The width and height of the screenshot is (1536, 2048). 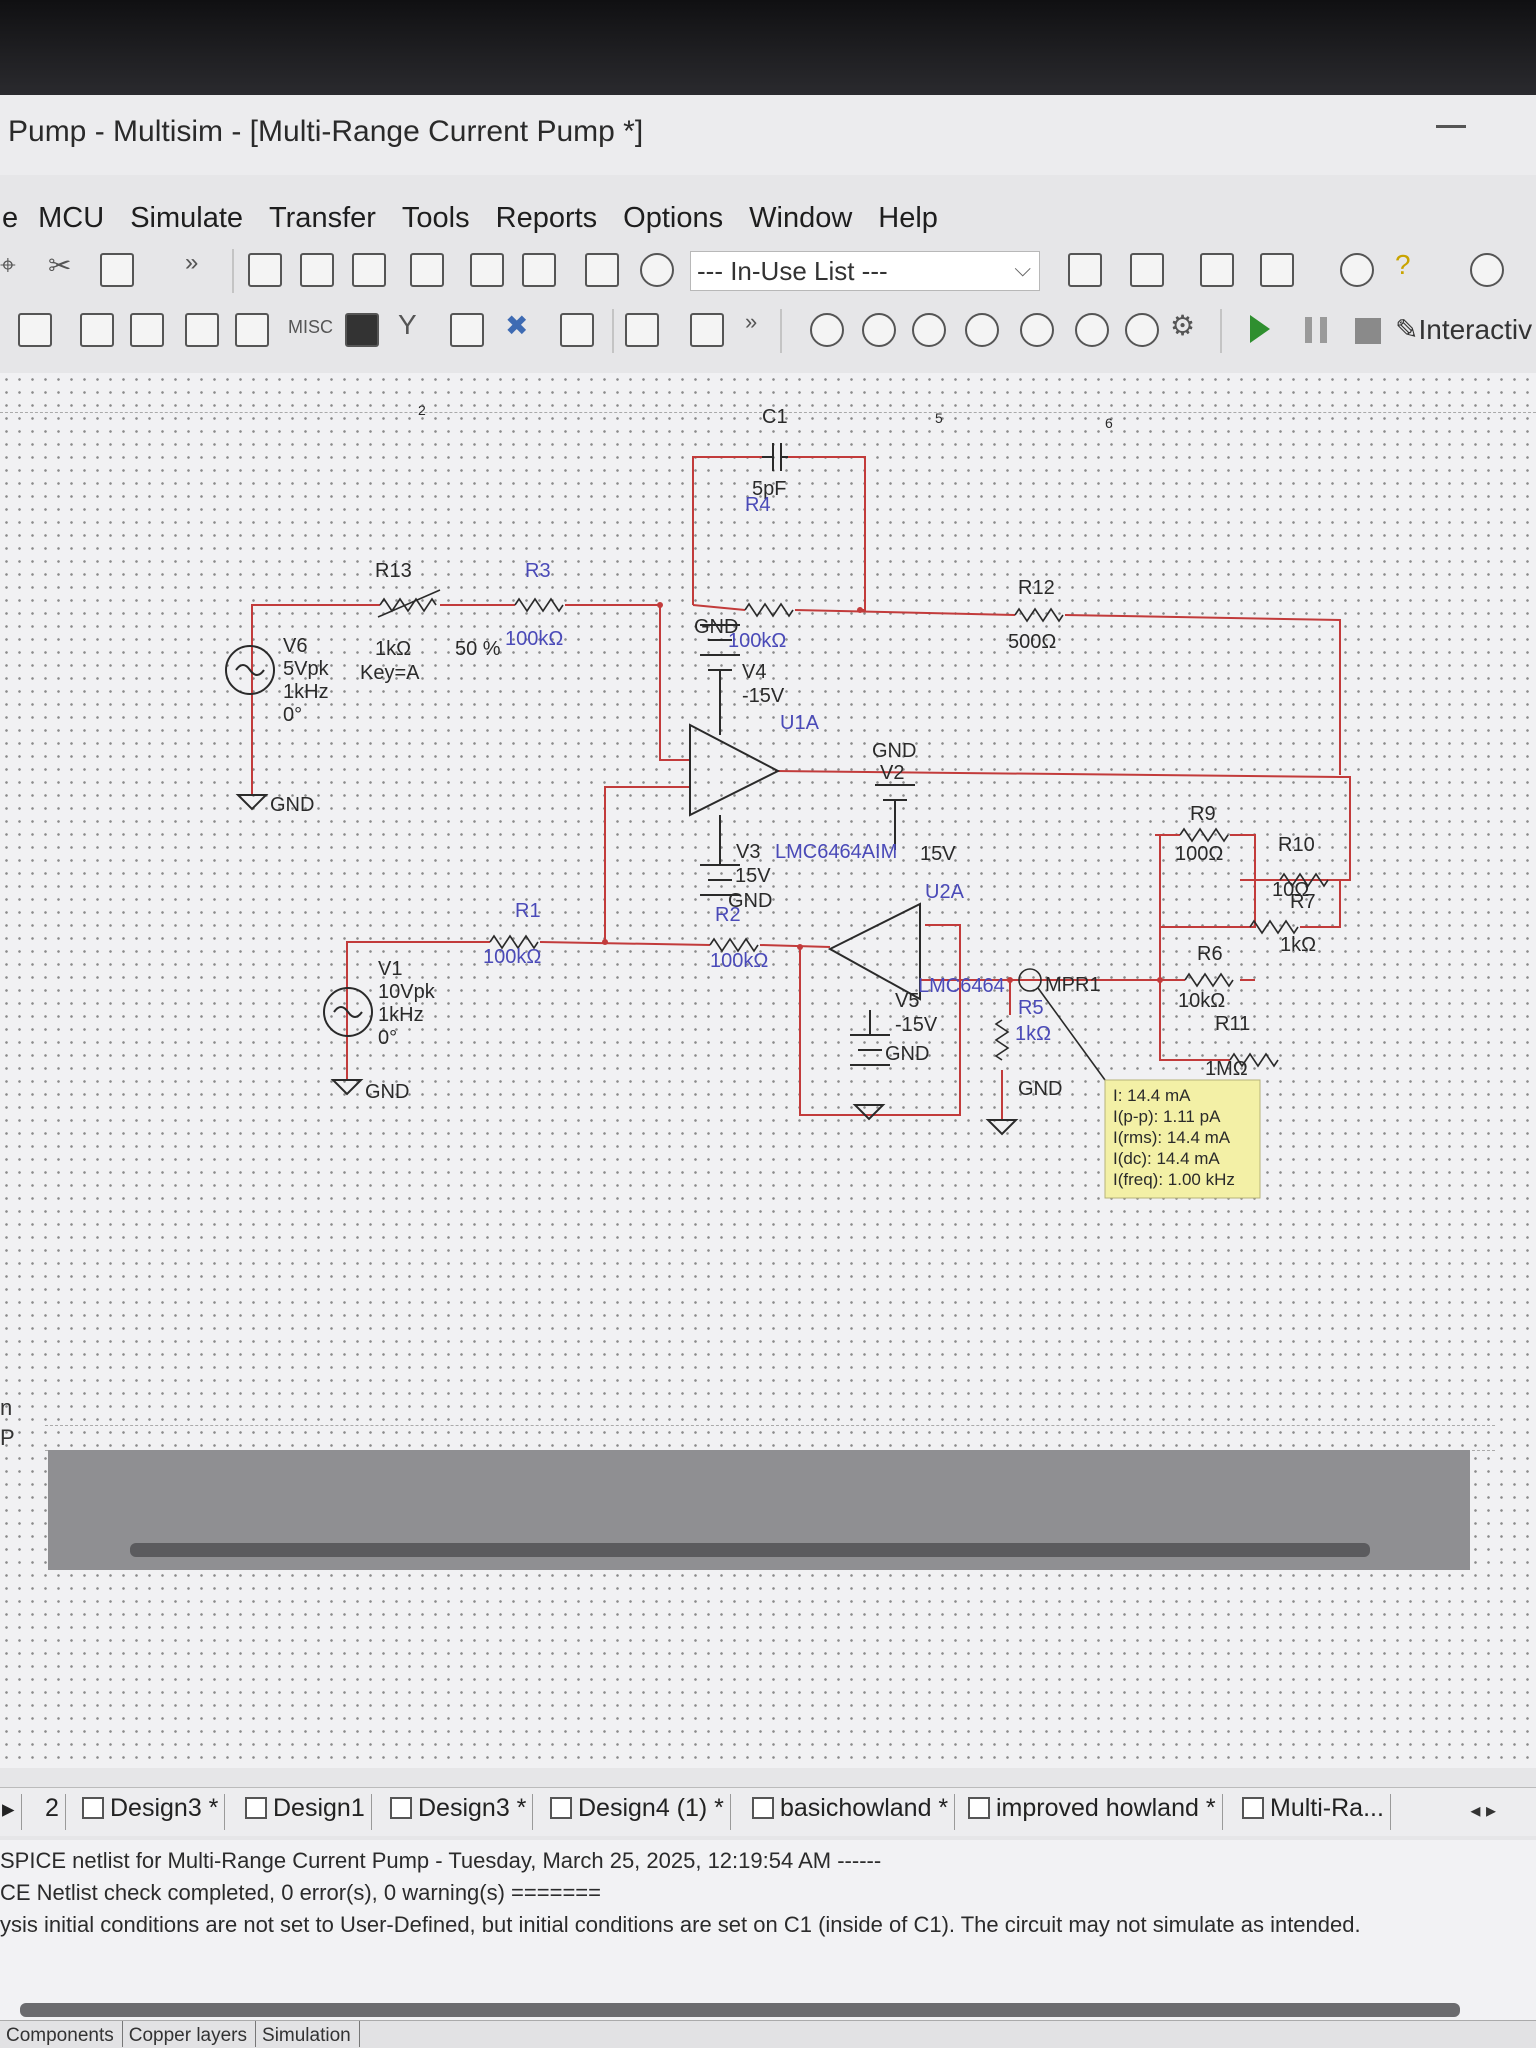 I want to click on r5-name: R5, so click(x=1031, y=1008).